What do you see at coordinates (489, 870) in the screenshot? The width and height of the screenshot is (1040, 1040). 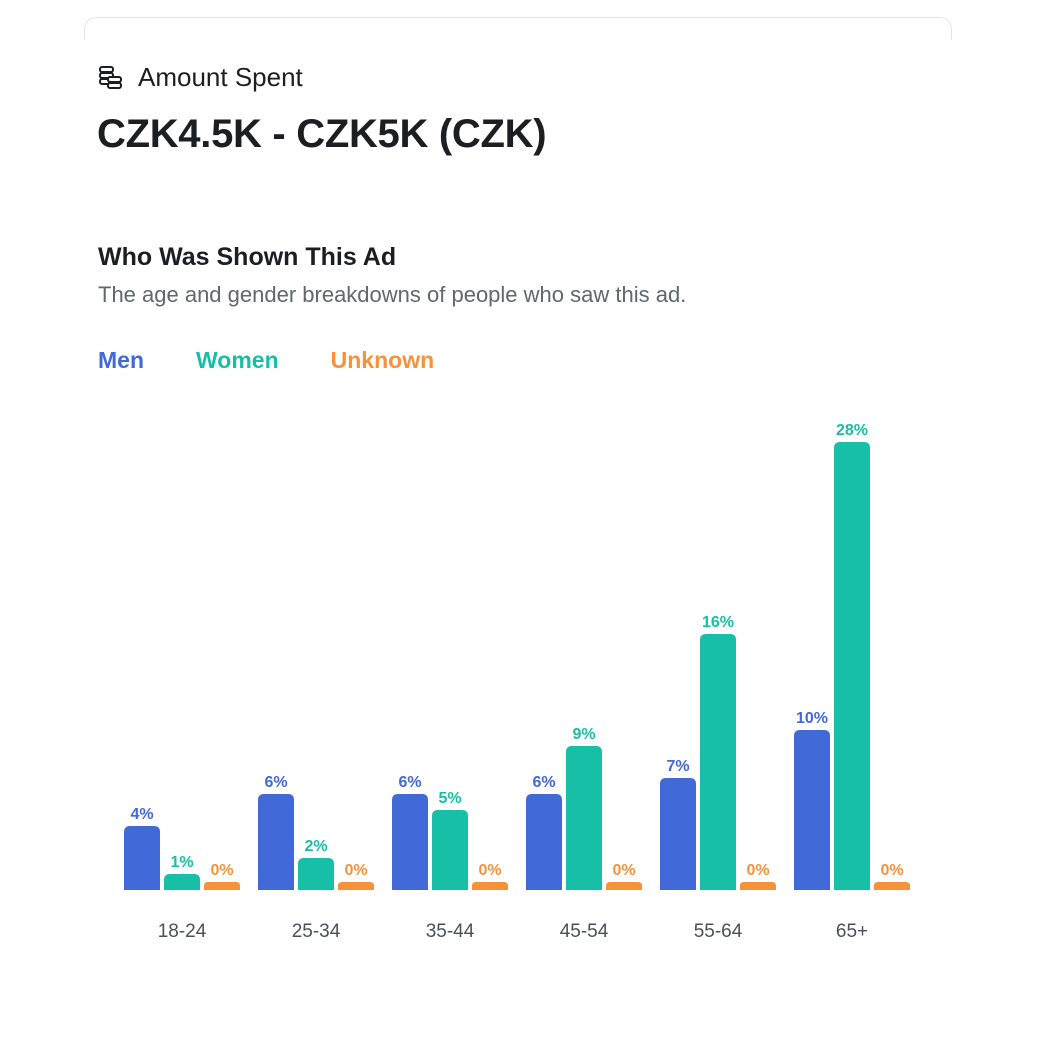 I see `data-label-unknown-35-44: 0%` at bounding box center [489, 870].